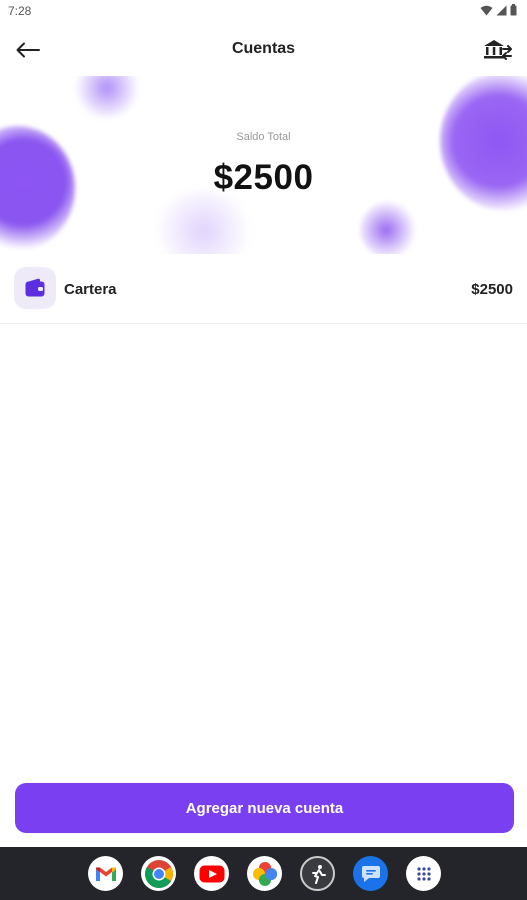 This screenshot has width=527, height=900. What do you see at coordinates (513, 10) in the screenshot?
I see `battery-icon` at bounding box center [513, 10].